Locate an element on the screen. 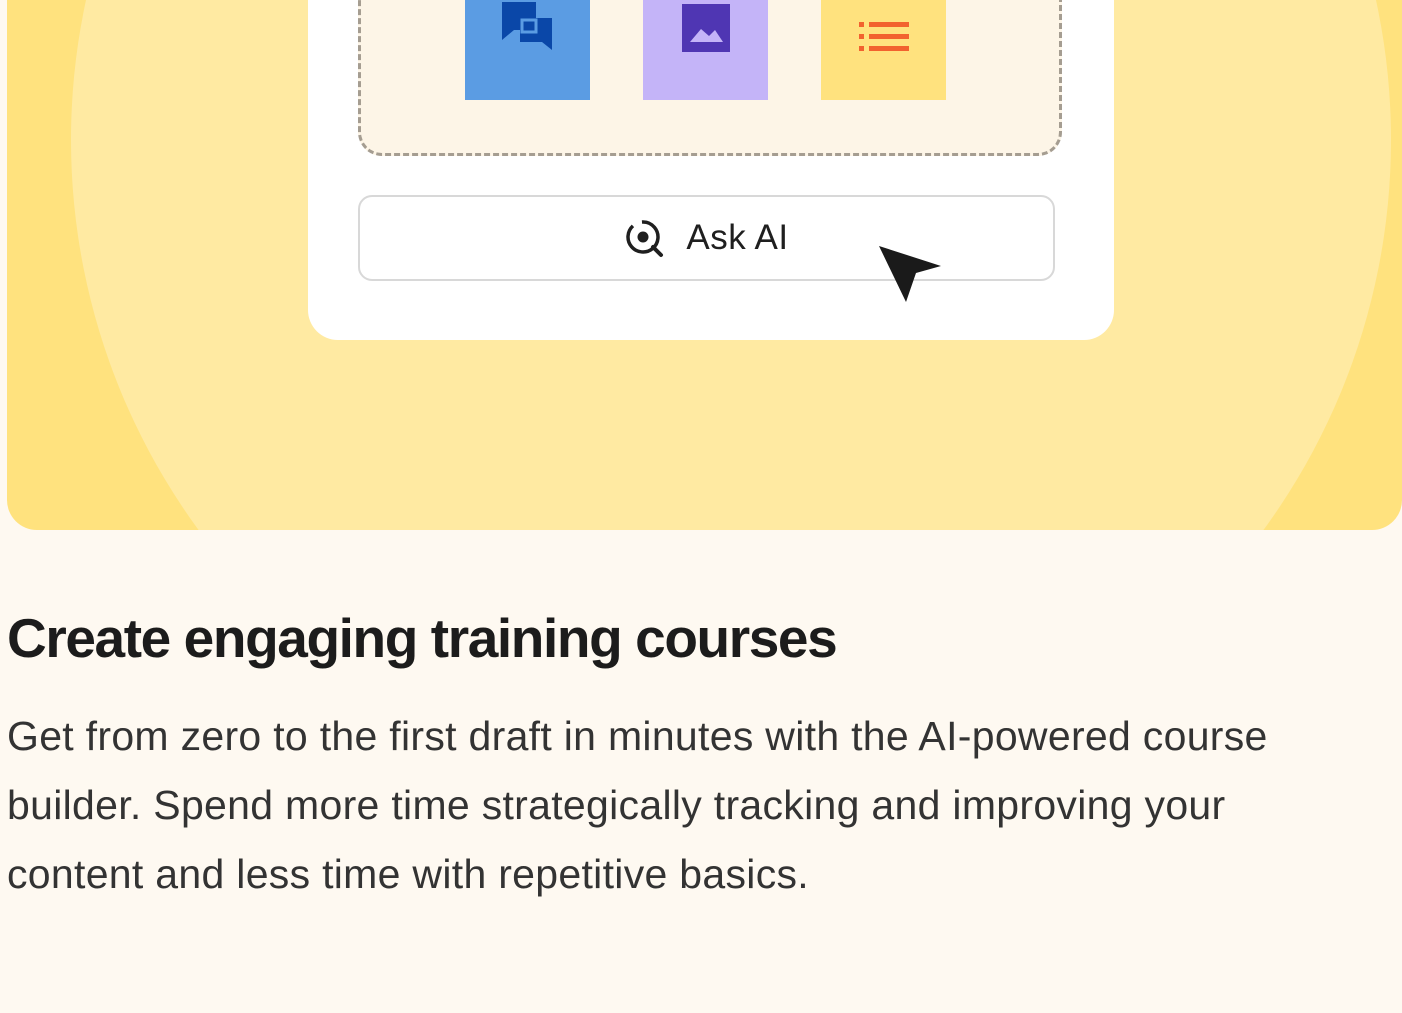 This screenshot has width=1402, height=1013. list-block-tile is located at coordinates (883, 50).